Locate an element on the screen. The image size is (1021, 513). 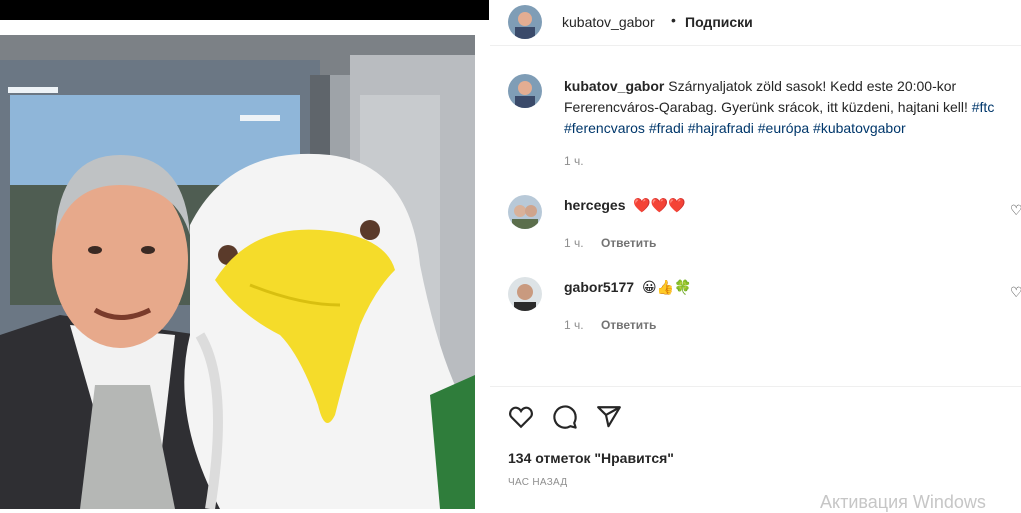
heart-icon is located at coordinates (521, 417).